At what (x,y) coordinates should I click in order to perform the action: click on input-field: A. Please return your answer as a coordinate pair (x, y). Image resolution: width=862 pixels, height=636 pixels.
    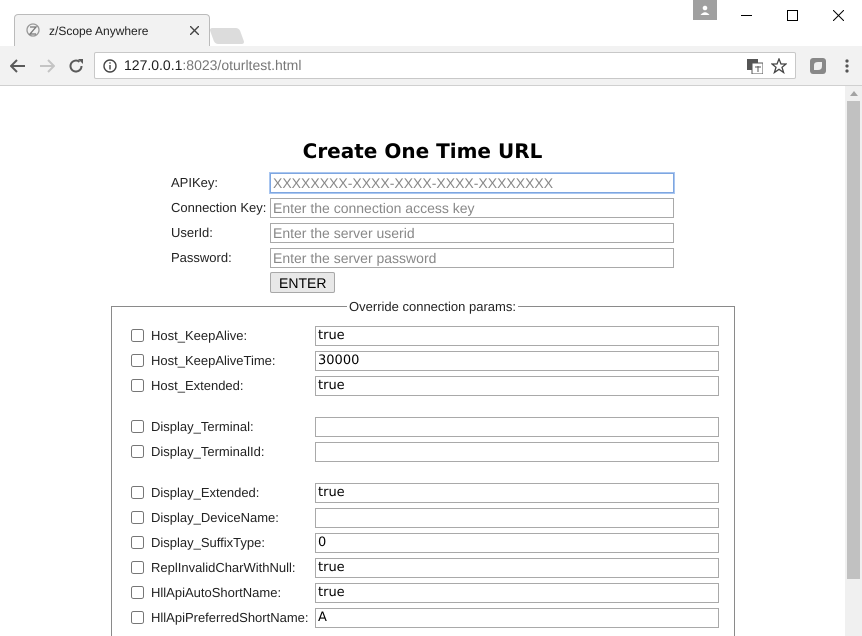
    Looking at the image, I should click on (517, 618).